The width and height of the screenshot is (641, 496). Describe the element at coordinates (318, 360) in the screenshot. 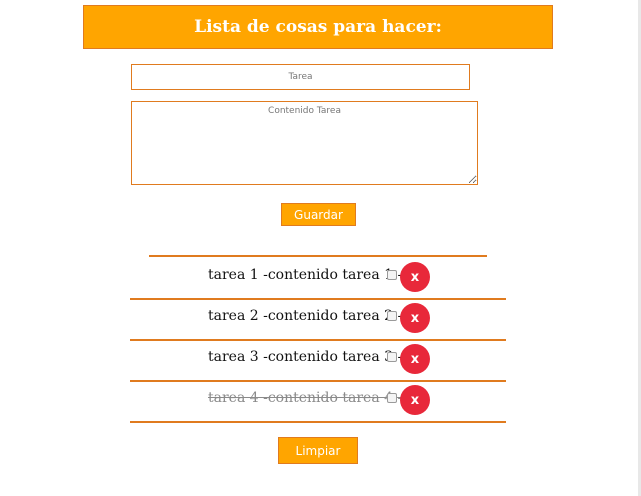

I see `task-row: tarea 3 -contenido tarea 3 - -2 x` at that location.